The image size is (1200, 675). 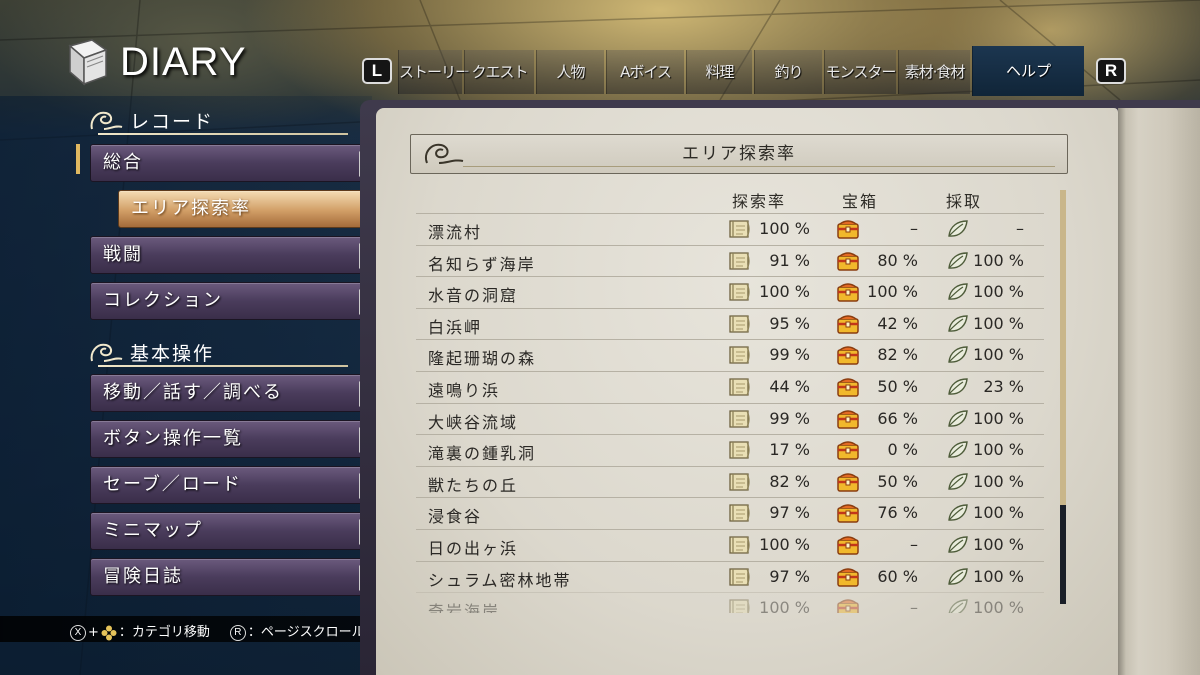 I want to click on sidebar-item-minimap: ミニマップ, so click(x=231, y=531).